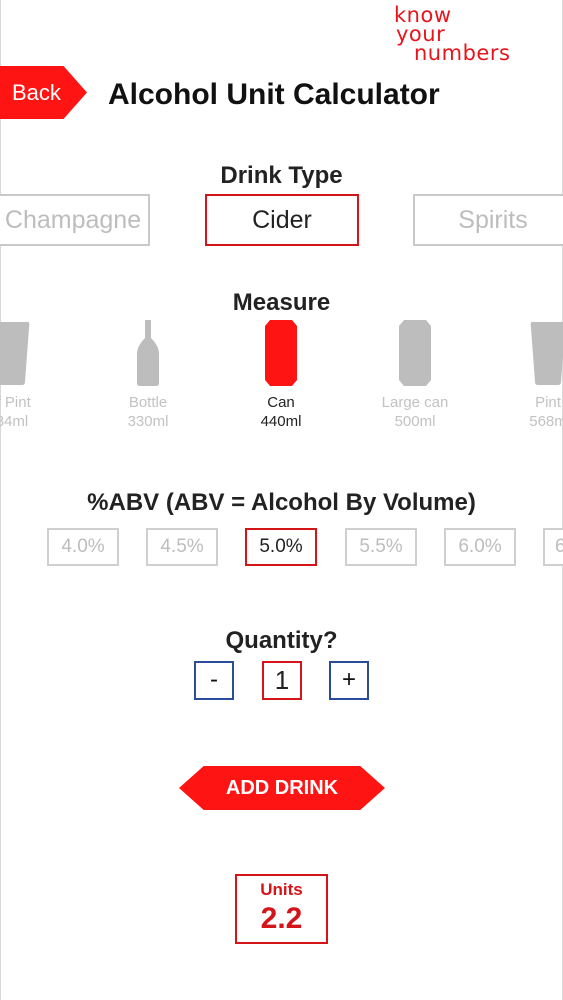  What do you see at coordinates (282, 220) in the screenshot?
I see `drink-type-cider: Cider` at bounding box center [282, 220].